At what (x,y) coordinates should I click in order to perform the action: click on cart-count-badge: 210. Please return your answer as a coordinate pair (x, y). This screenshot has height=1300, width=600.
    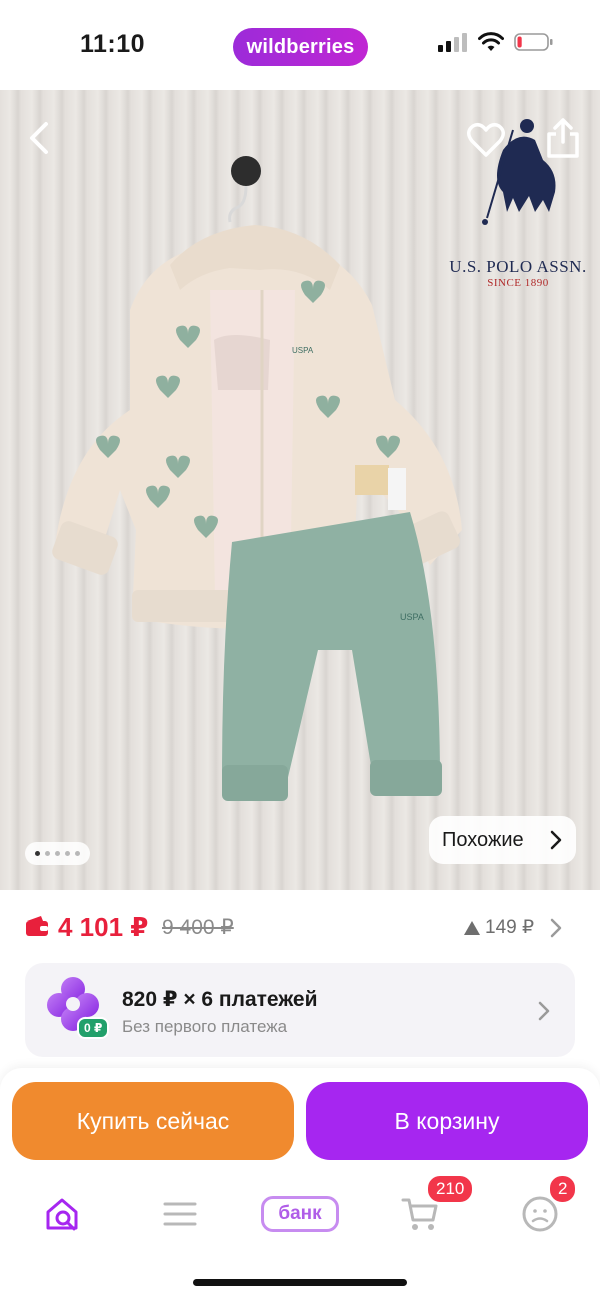
    Looking at the image, I should click on (450, 1189).